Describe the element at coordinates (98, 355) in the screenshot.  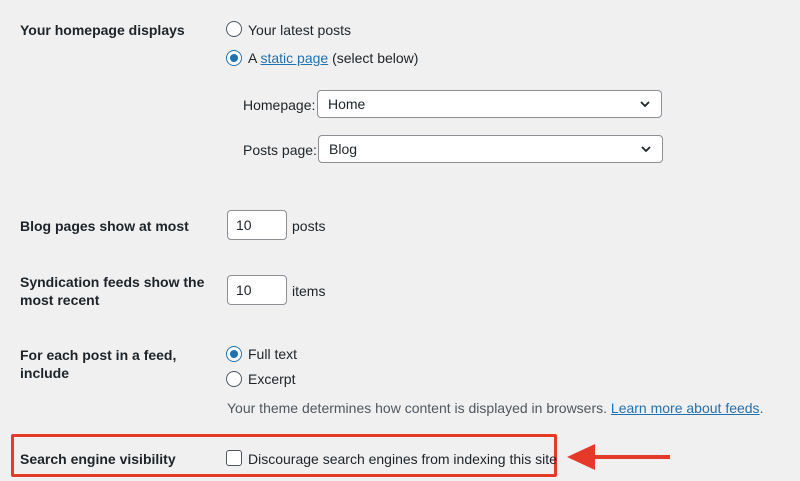
I see `feed-include-label-line1: For each post in a feed,` at that location.